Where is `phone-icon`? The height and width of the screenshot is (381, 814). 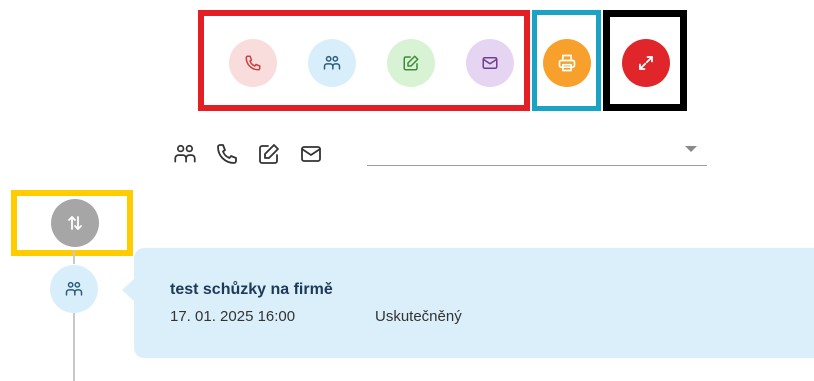
phone-icon is located at coordinates (253, 63).